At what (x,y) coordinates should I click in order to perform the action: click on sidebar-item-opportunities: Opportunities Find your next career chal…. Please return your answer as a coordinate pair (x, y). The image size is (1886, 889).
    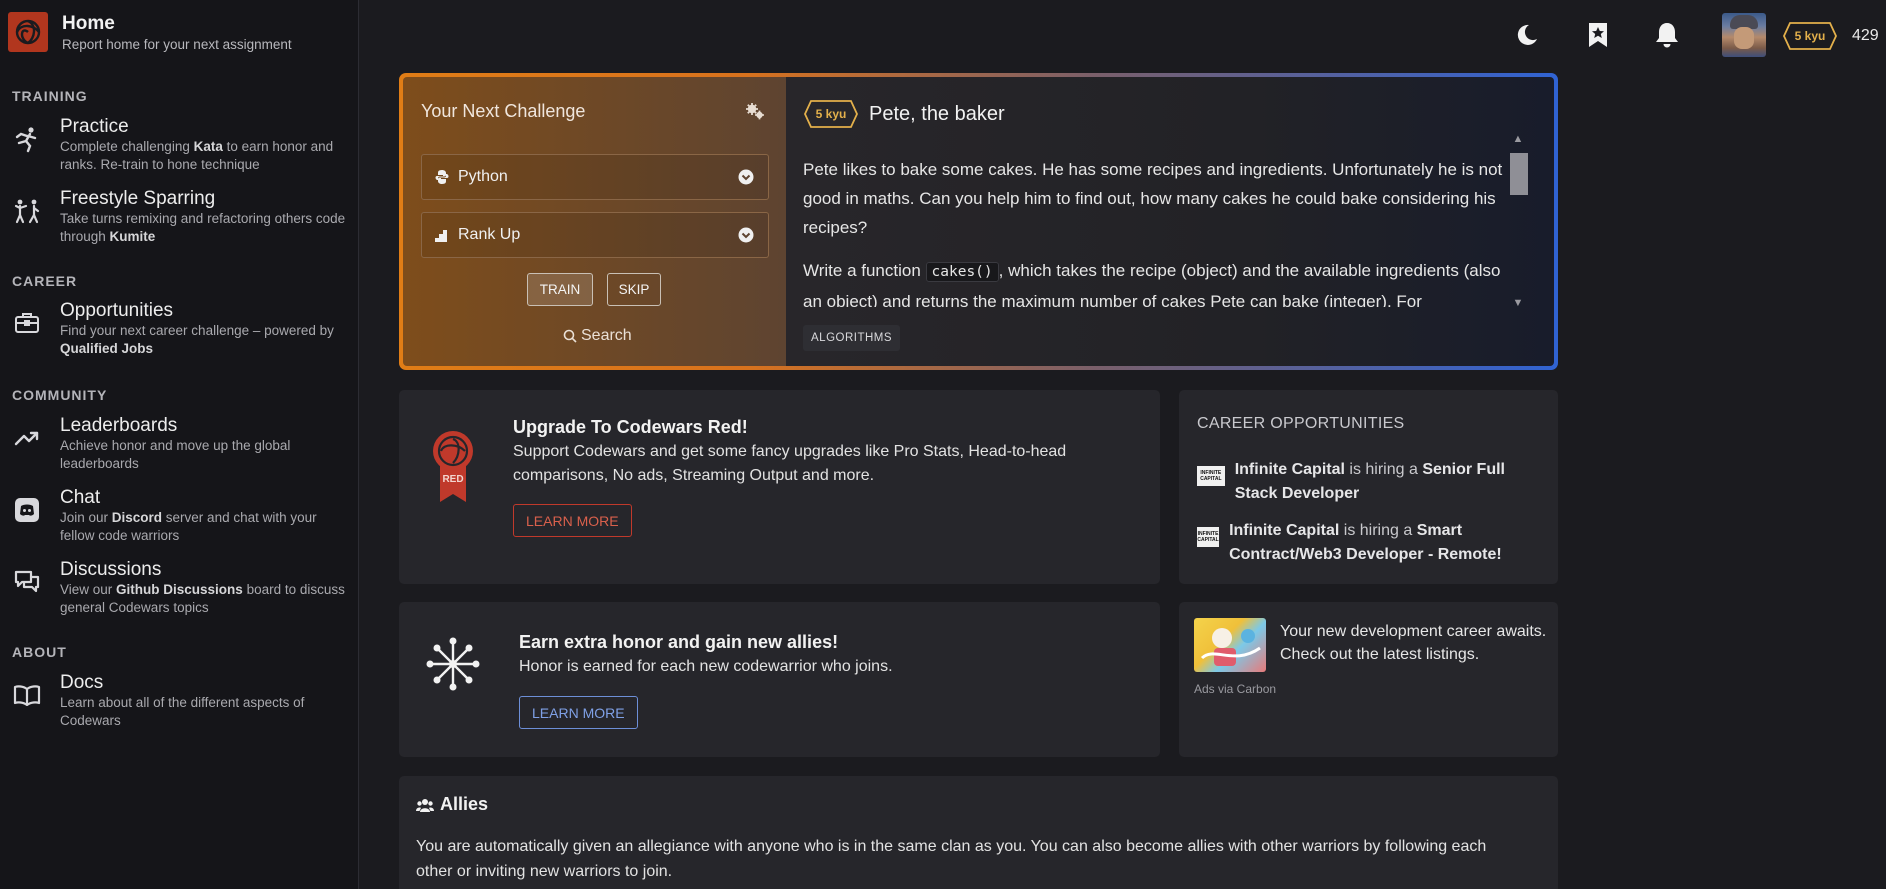
    Looking at the image, I should click on (181, 329).